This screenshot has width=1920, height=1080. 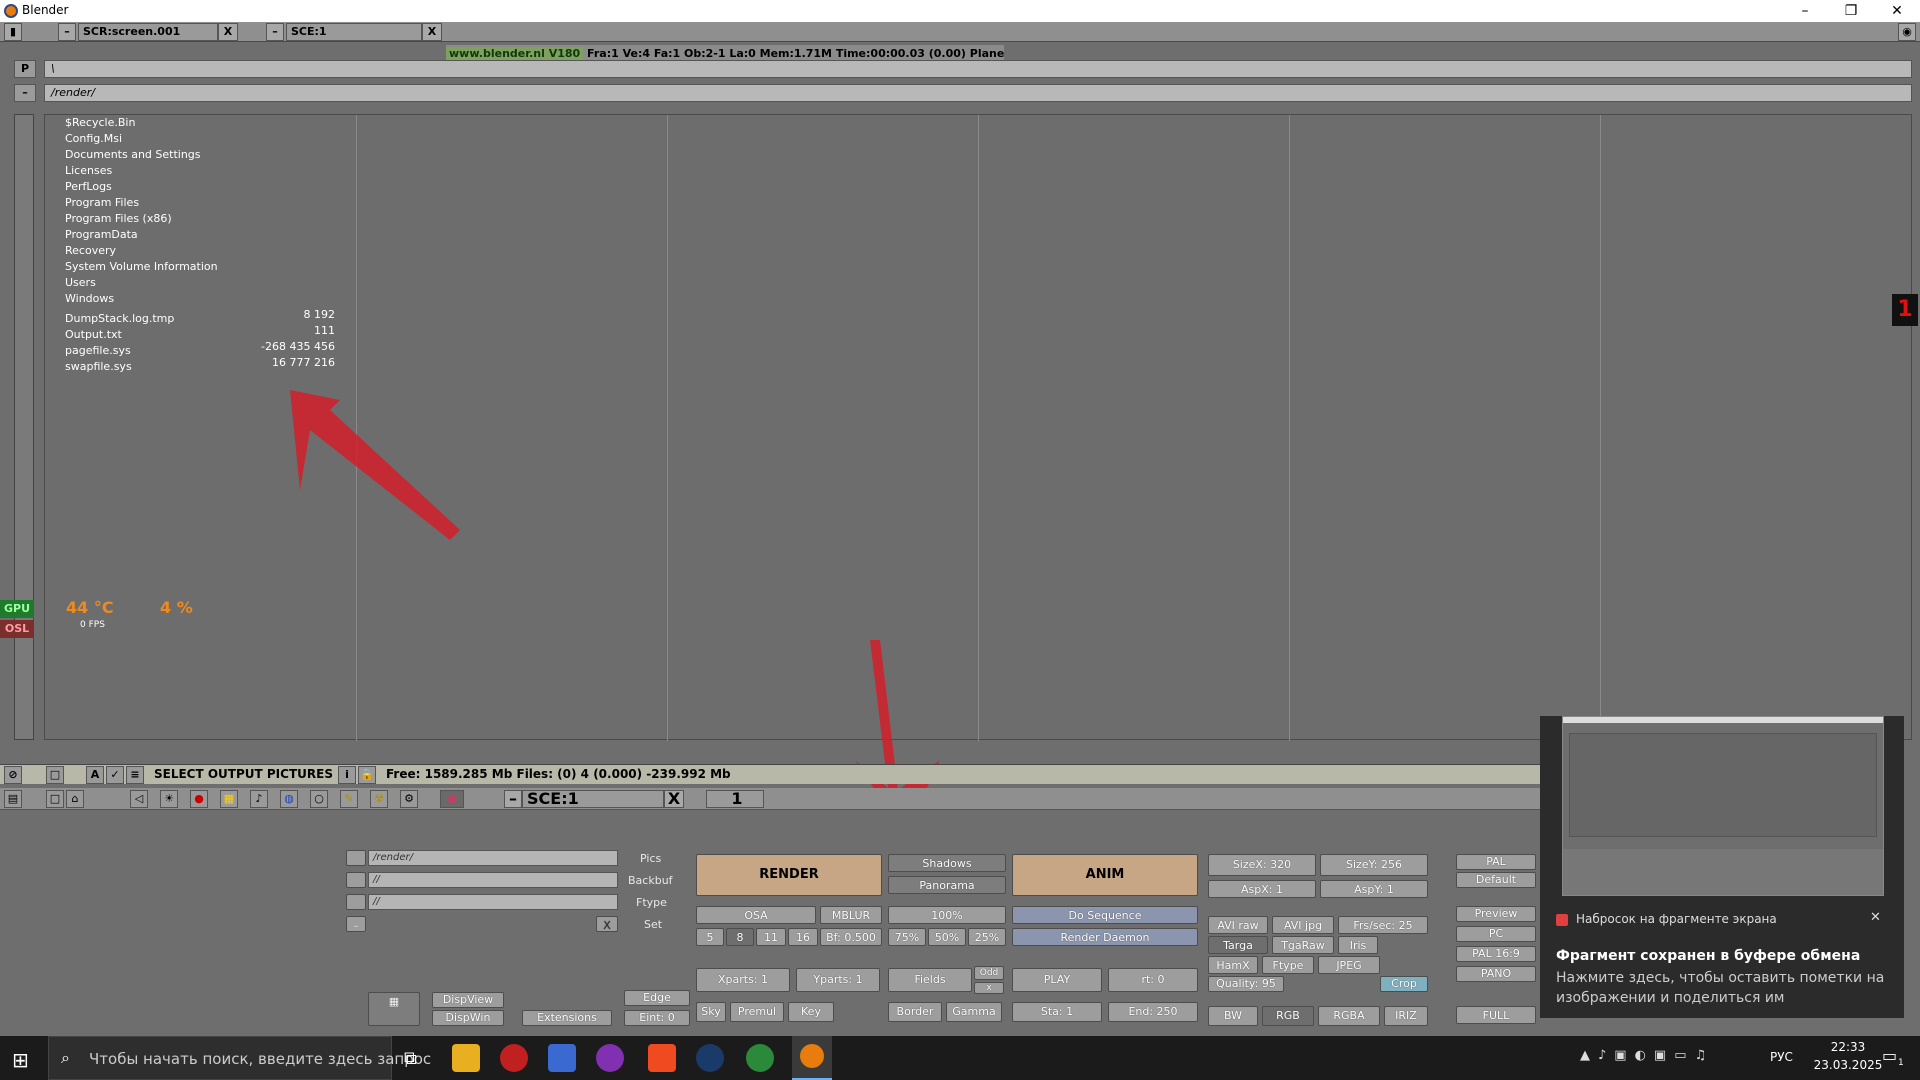 I want to click on app-purple-icon, so click(x=610, y=1058).